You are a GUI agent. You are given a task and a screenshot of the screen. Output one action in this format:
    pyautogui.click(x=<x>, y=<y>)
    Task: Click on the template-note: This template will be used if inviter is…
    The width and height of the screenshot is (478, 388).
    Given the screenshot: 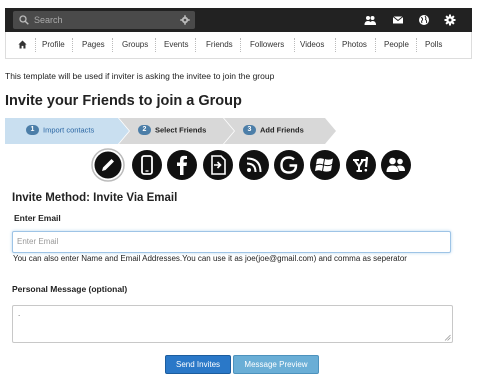 What is the action you would take?
    pyautogui.click(x=140, y=76)
    